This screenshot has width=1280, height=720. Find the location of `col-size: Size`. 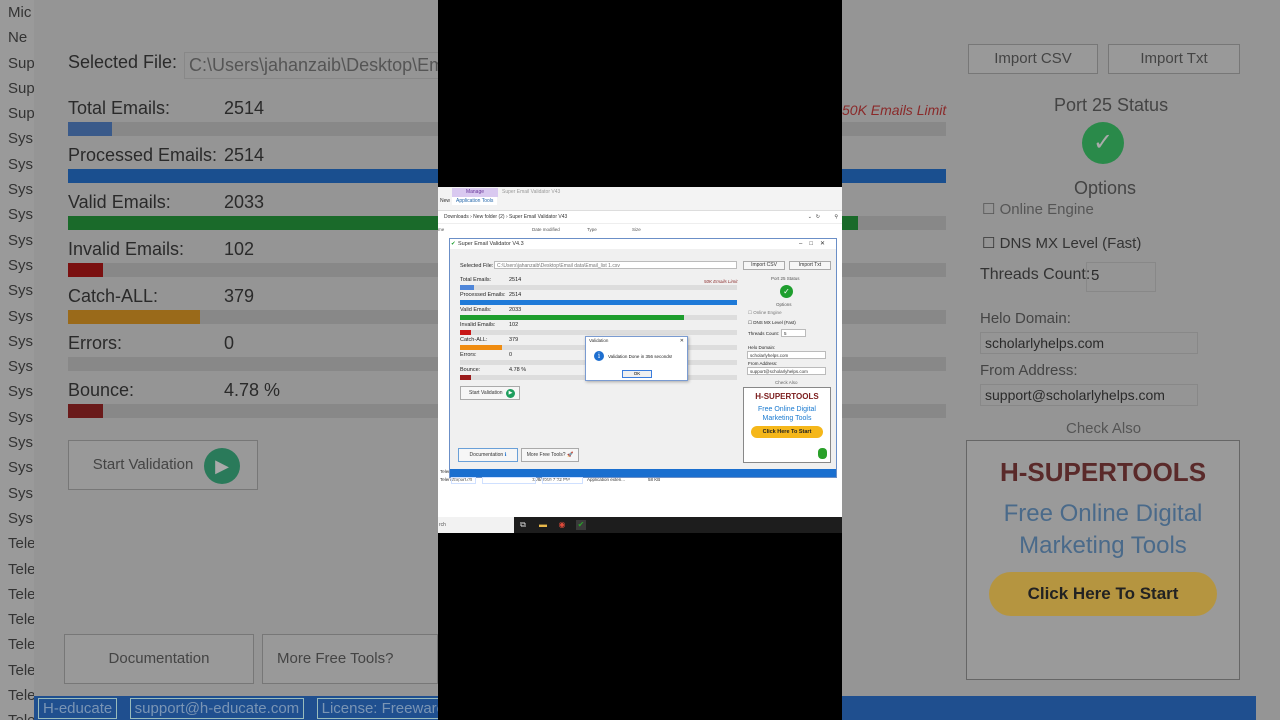

col-size: Size is located at coordinates (636, 229).